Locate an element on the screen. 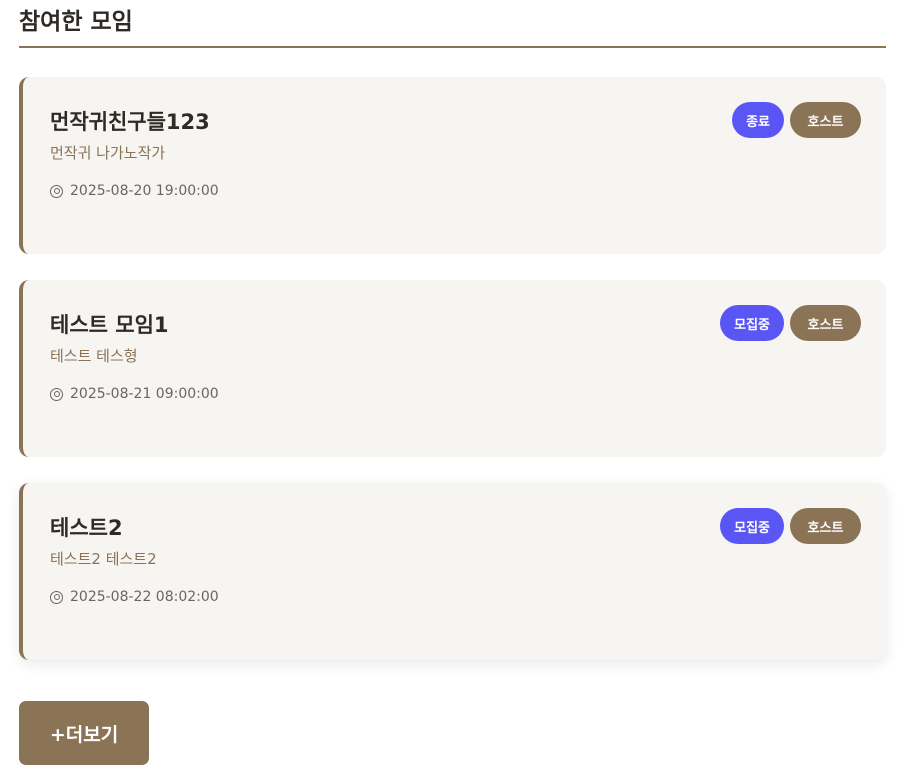 This screenshot has height=778, width=907. meeting-datetime-text: 2025-08-21 09:00:00 is located at coordinates (144, 394).